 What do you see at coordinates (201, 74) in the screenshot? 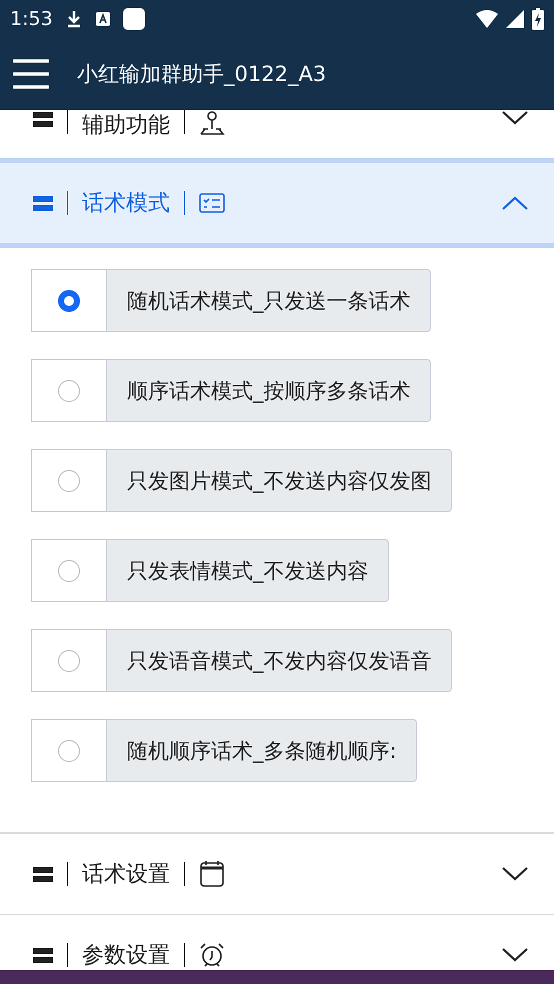
I see `app-title: 小红输加群助手_0122_A3` at bounding box center [201, 74].